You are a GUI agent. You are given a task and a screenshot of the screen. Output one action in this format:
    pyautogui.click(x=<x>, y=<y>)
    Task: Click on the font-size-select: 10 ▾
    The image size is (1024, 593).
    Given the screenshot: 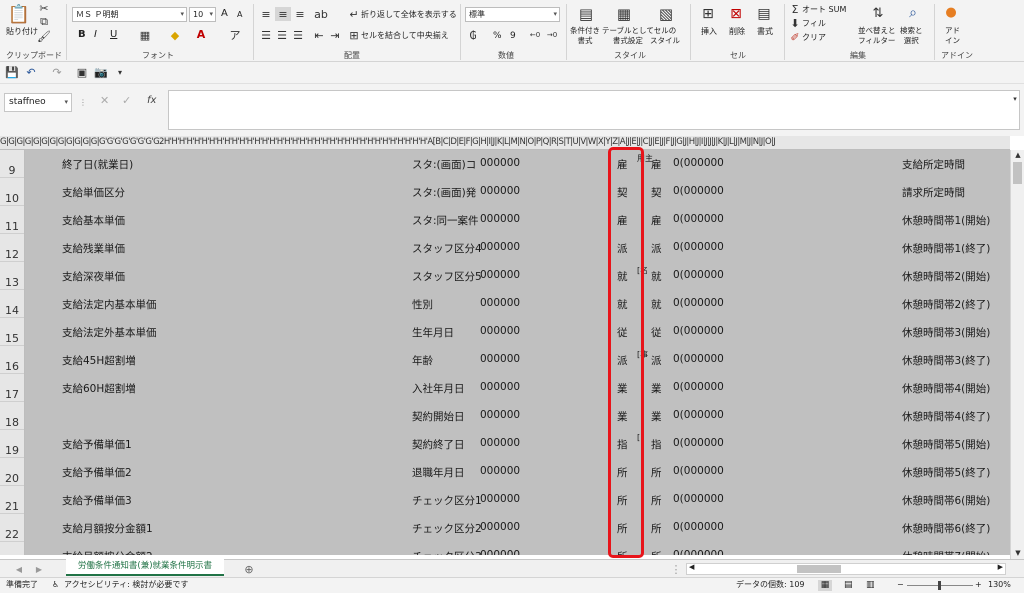 What is the action you would take?
    pyautogui.click(x=202, y=14)
    